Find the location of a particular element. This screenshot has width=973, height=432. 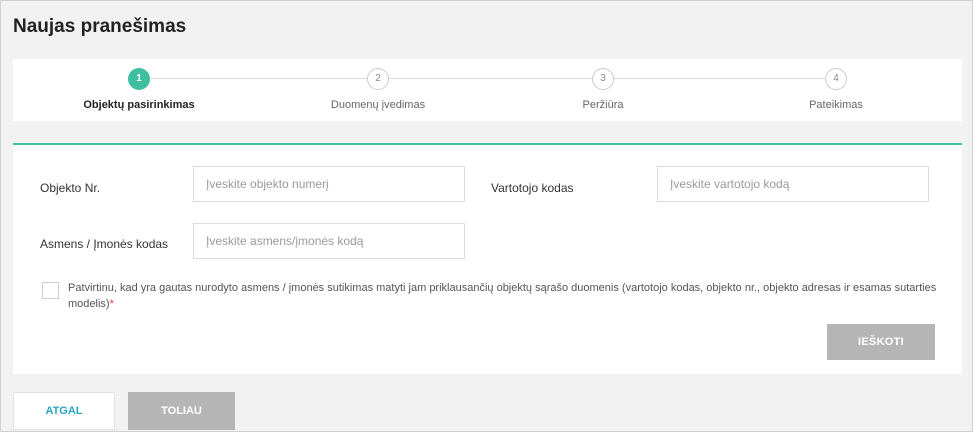

step-1-label: Objektų pasirinkimas is located at coordinates (139, 105).